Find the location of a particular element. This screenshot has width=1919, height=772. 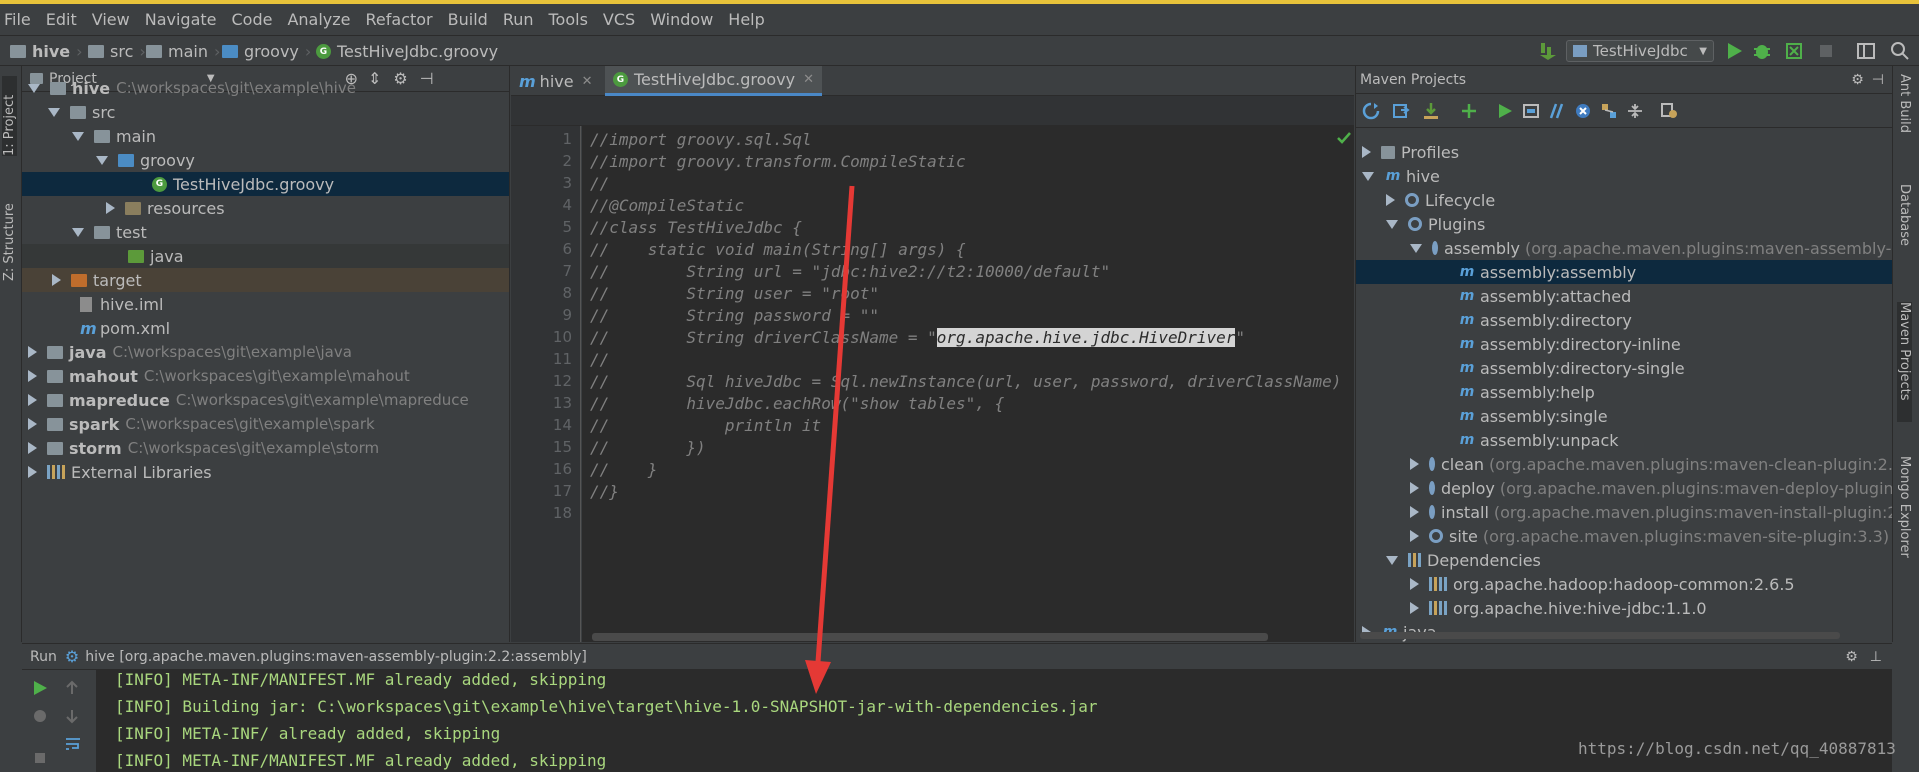

collapse-all-icon is located at coordinates (1635, 111).